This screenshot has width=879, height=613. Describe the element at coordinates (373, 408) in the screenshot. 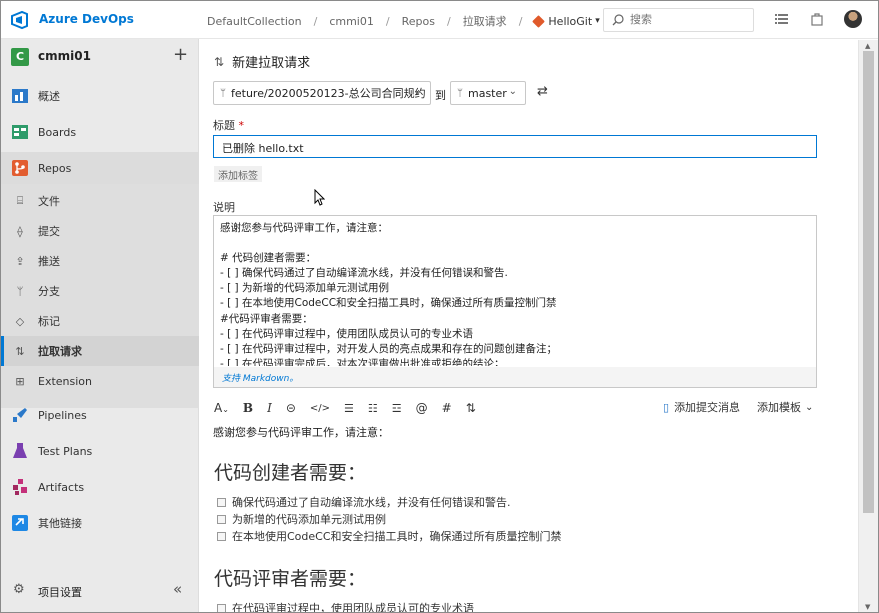

I see `numbered-list-icon: ☷` at that location.